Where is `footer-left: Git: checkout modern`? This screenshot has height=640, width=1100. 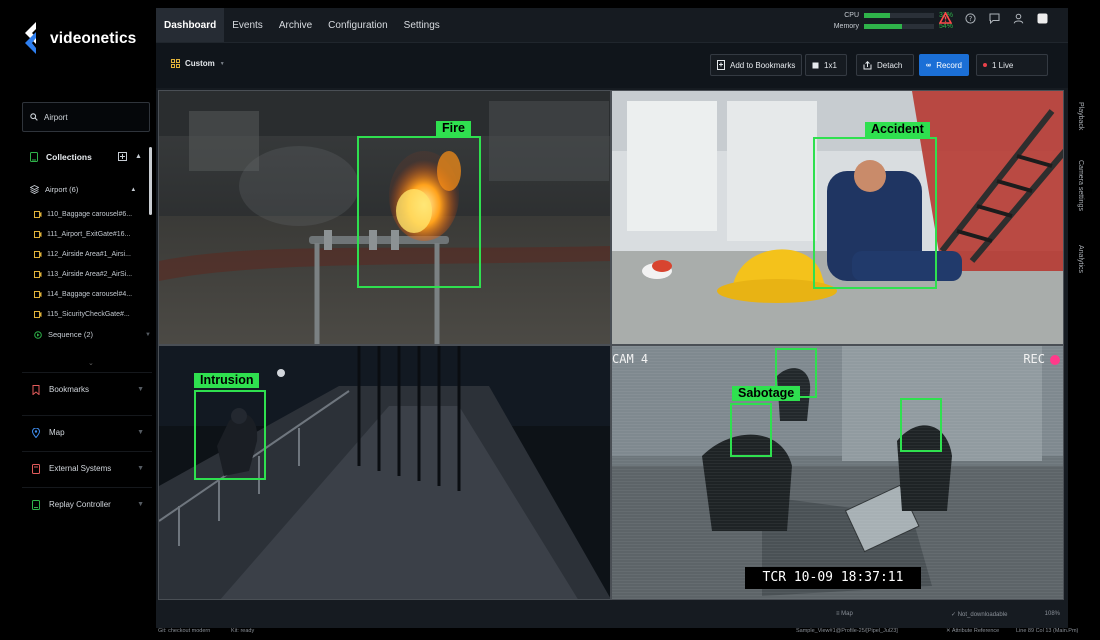
footer-left: Git: checkout modern is located at coordinates (184, 631).